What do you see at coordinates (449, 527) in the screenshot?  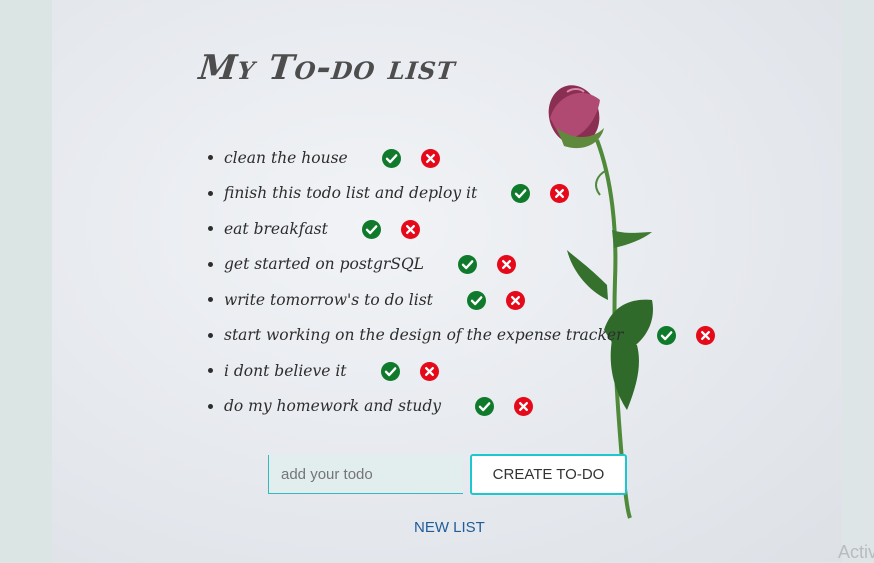 I see `new-list-link: NEW LIST` at bounding box center [449, 527].